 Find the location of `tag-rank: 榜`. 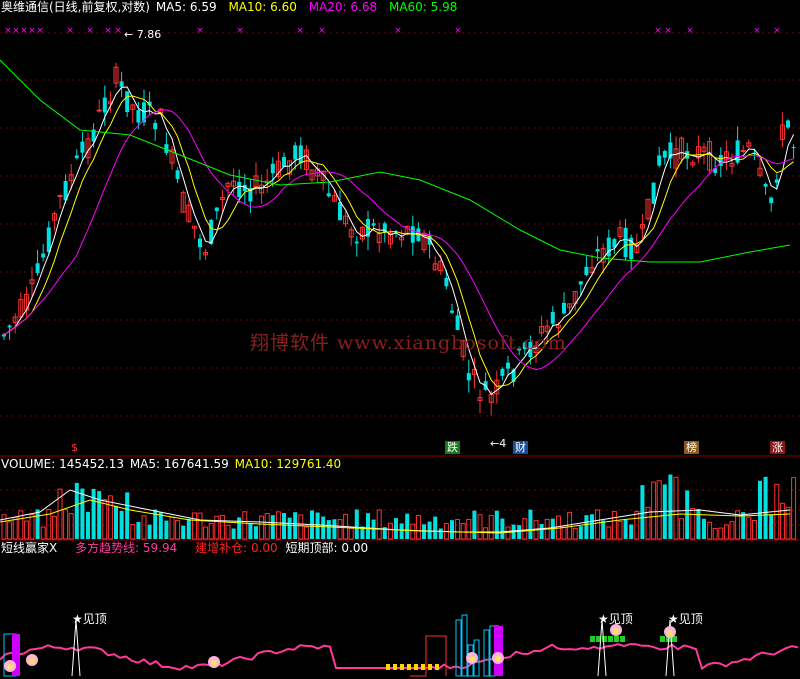

tag-rank: 榜 is located at coordinates (691, 447).